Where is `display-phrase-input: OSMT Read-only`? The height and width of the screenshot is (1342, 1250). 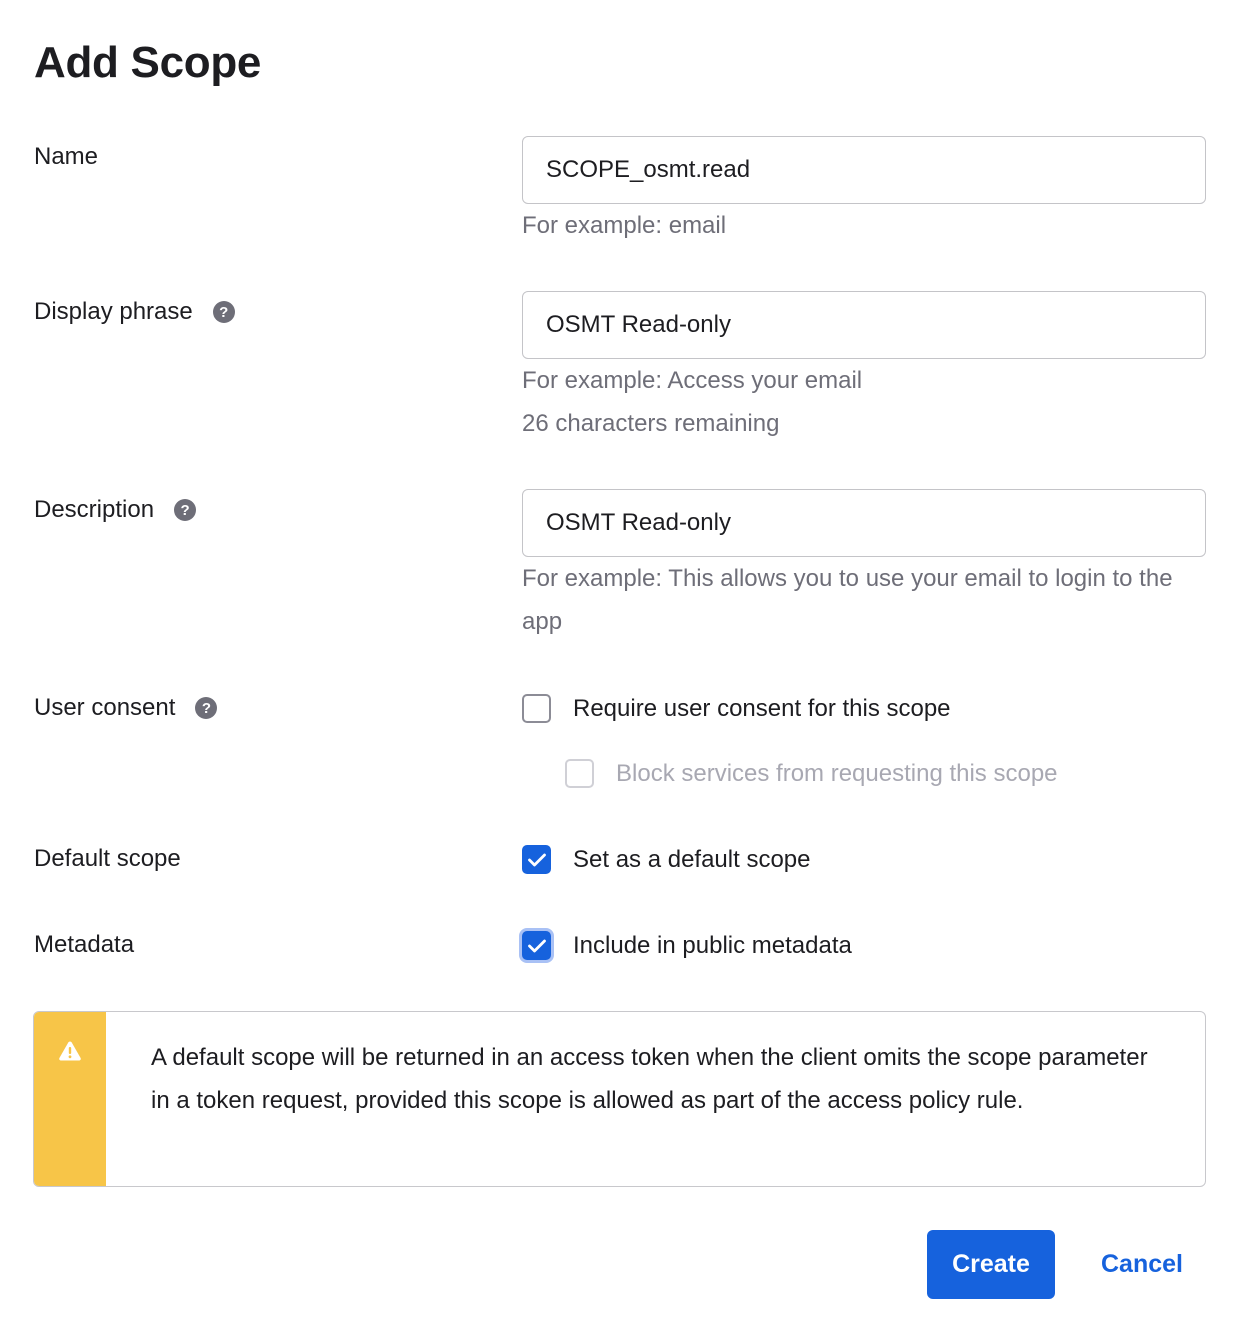 display-phrase-input: OSMT Read-only is located at coordinates (864, 325).